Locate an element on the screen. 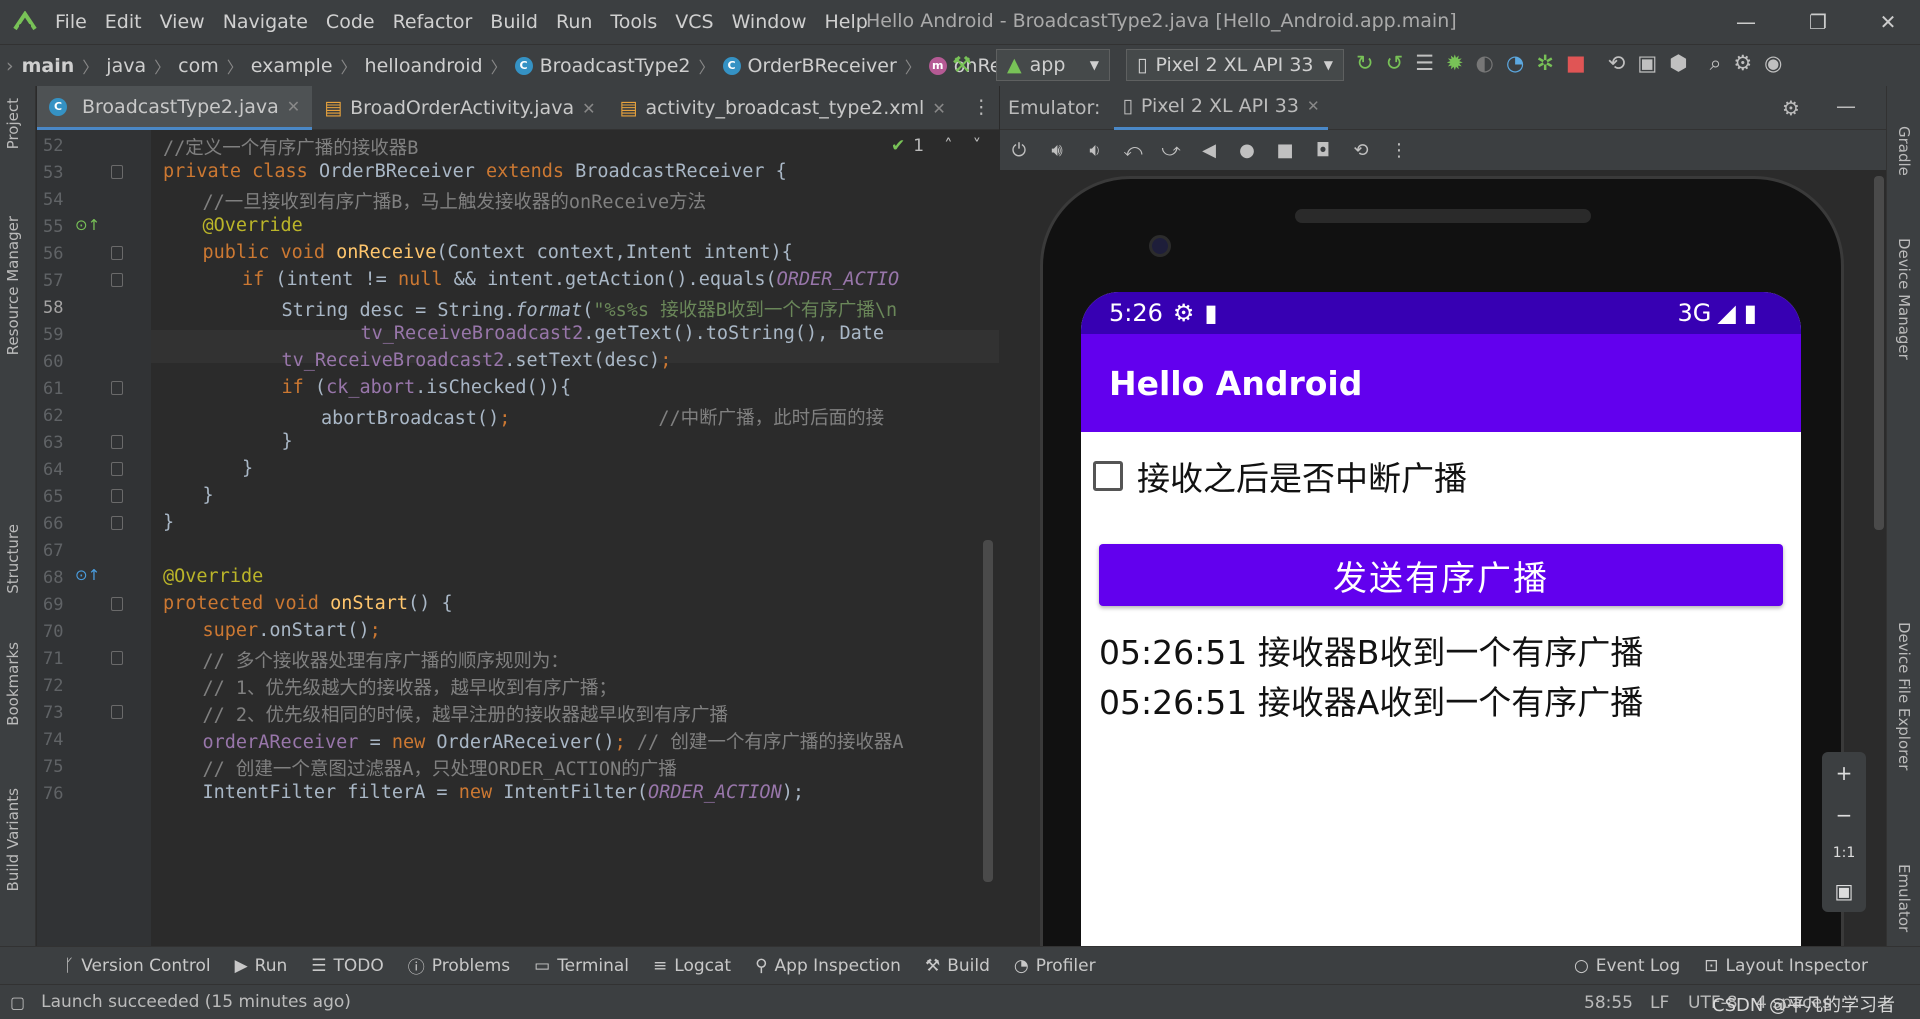  editor-scrollbar is located at coordinates (988, 711).